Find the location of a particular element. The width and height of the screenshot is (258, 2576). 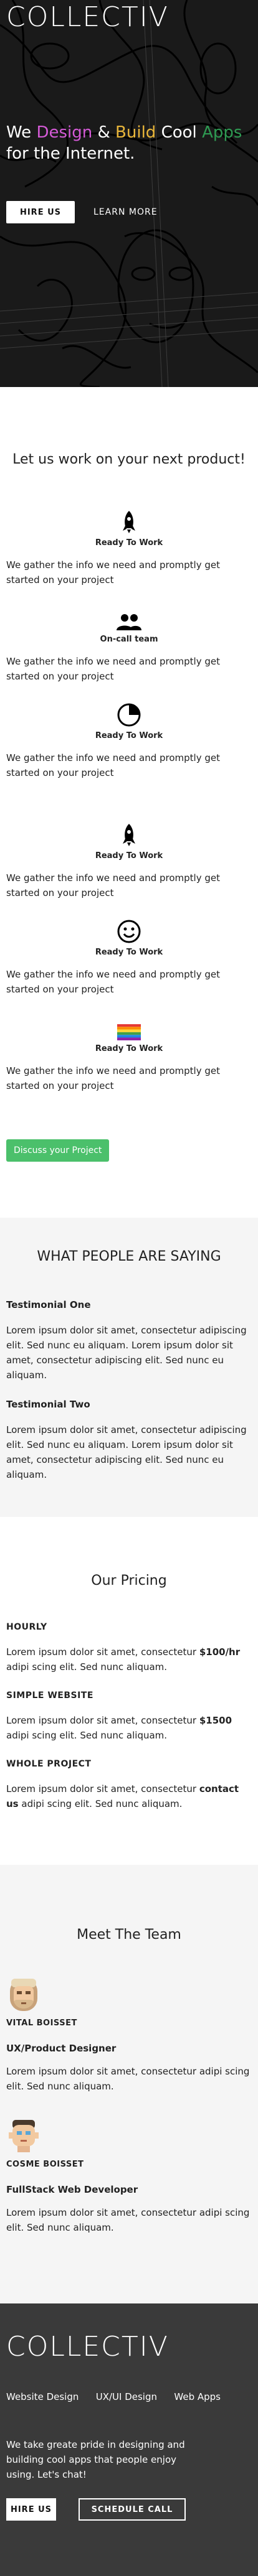

team-heading: Meet The Team is located at coordinates (129, 1935).